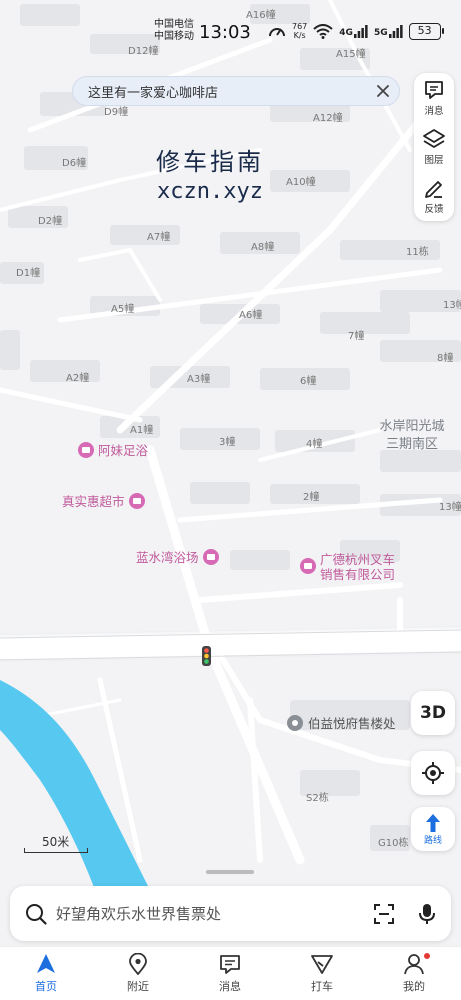 This screenshot has width=461, height=1000. Describe the element at coordinates (433, 713) in the screenshot. I see `3d-view-button: 3D` at that location.